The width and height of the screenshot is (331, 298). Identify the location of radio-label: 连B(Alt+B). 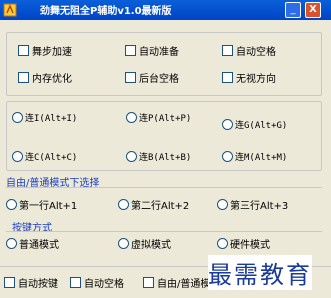
(165, 158).